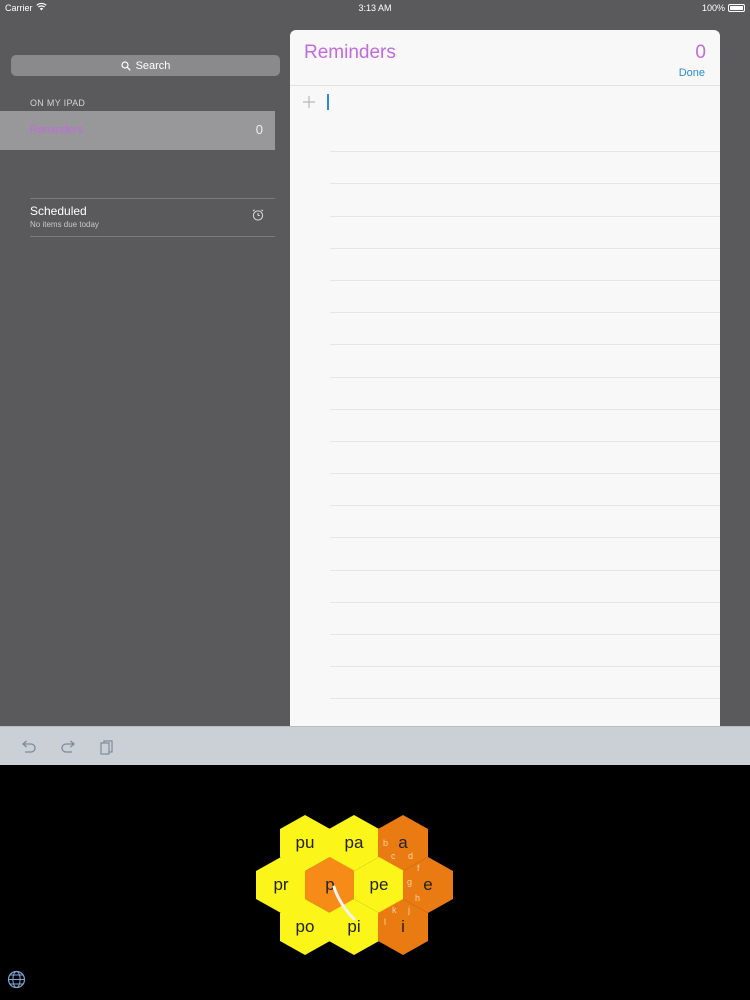 This screenshot has height=1000, width=750. I want to click on key-sublabel: b, so click(386, 843).